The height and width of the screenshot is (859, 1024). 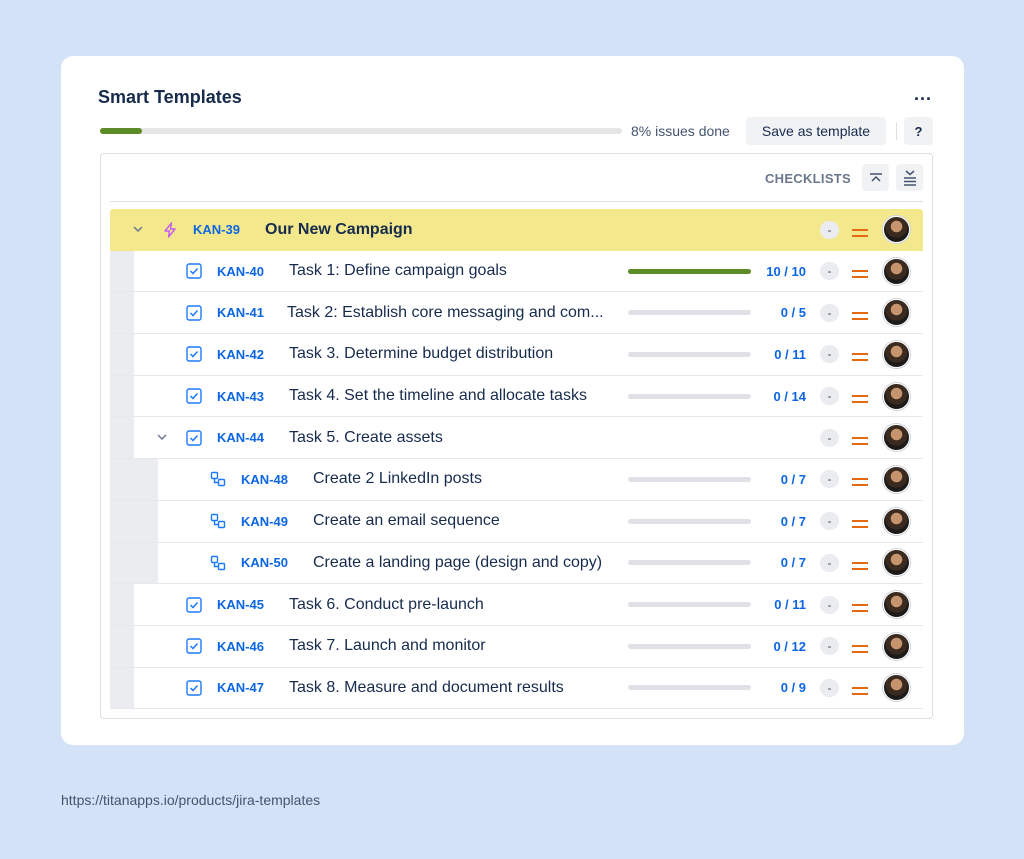 I want to click on issue-summary: Our New Campaign, so click(x=339, y=230).